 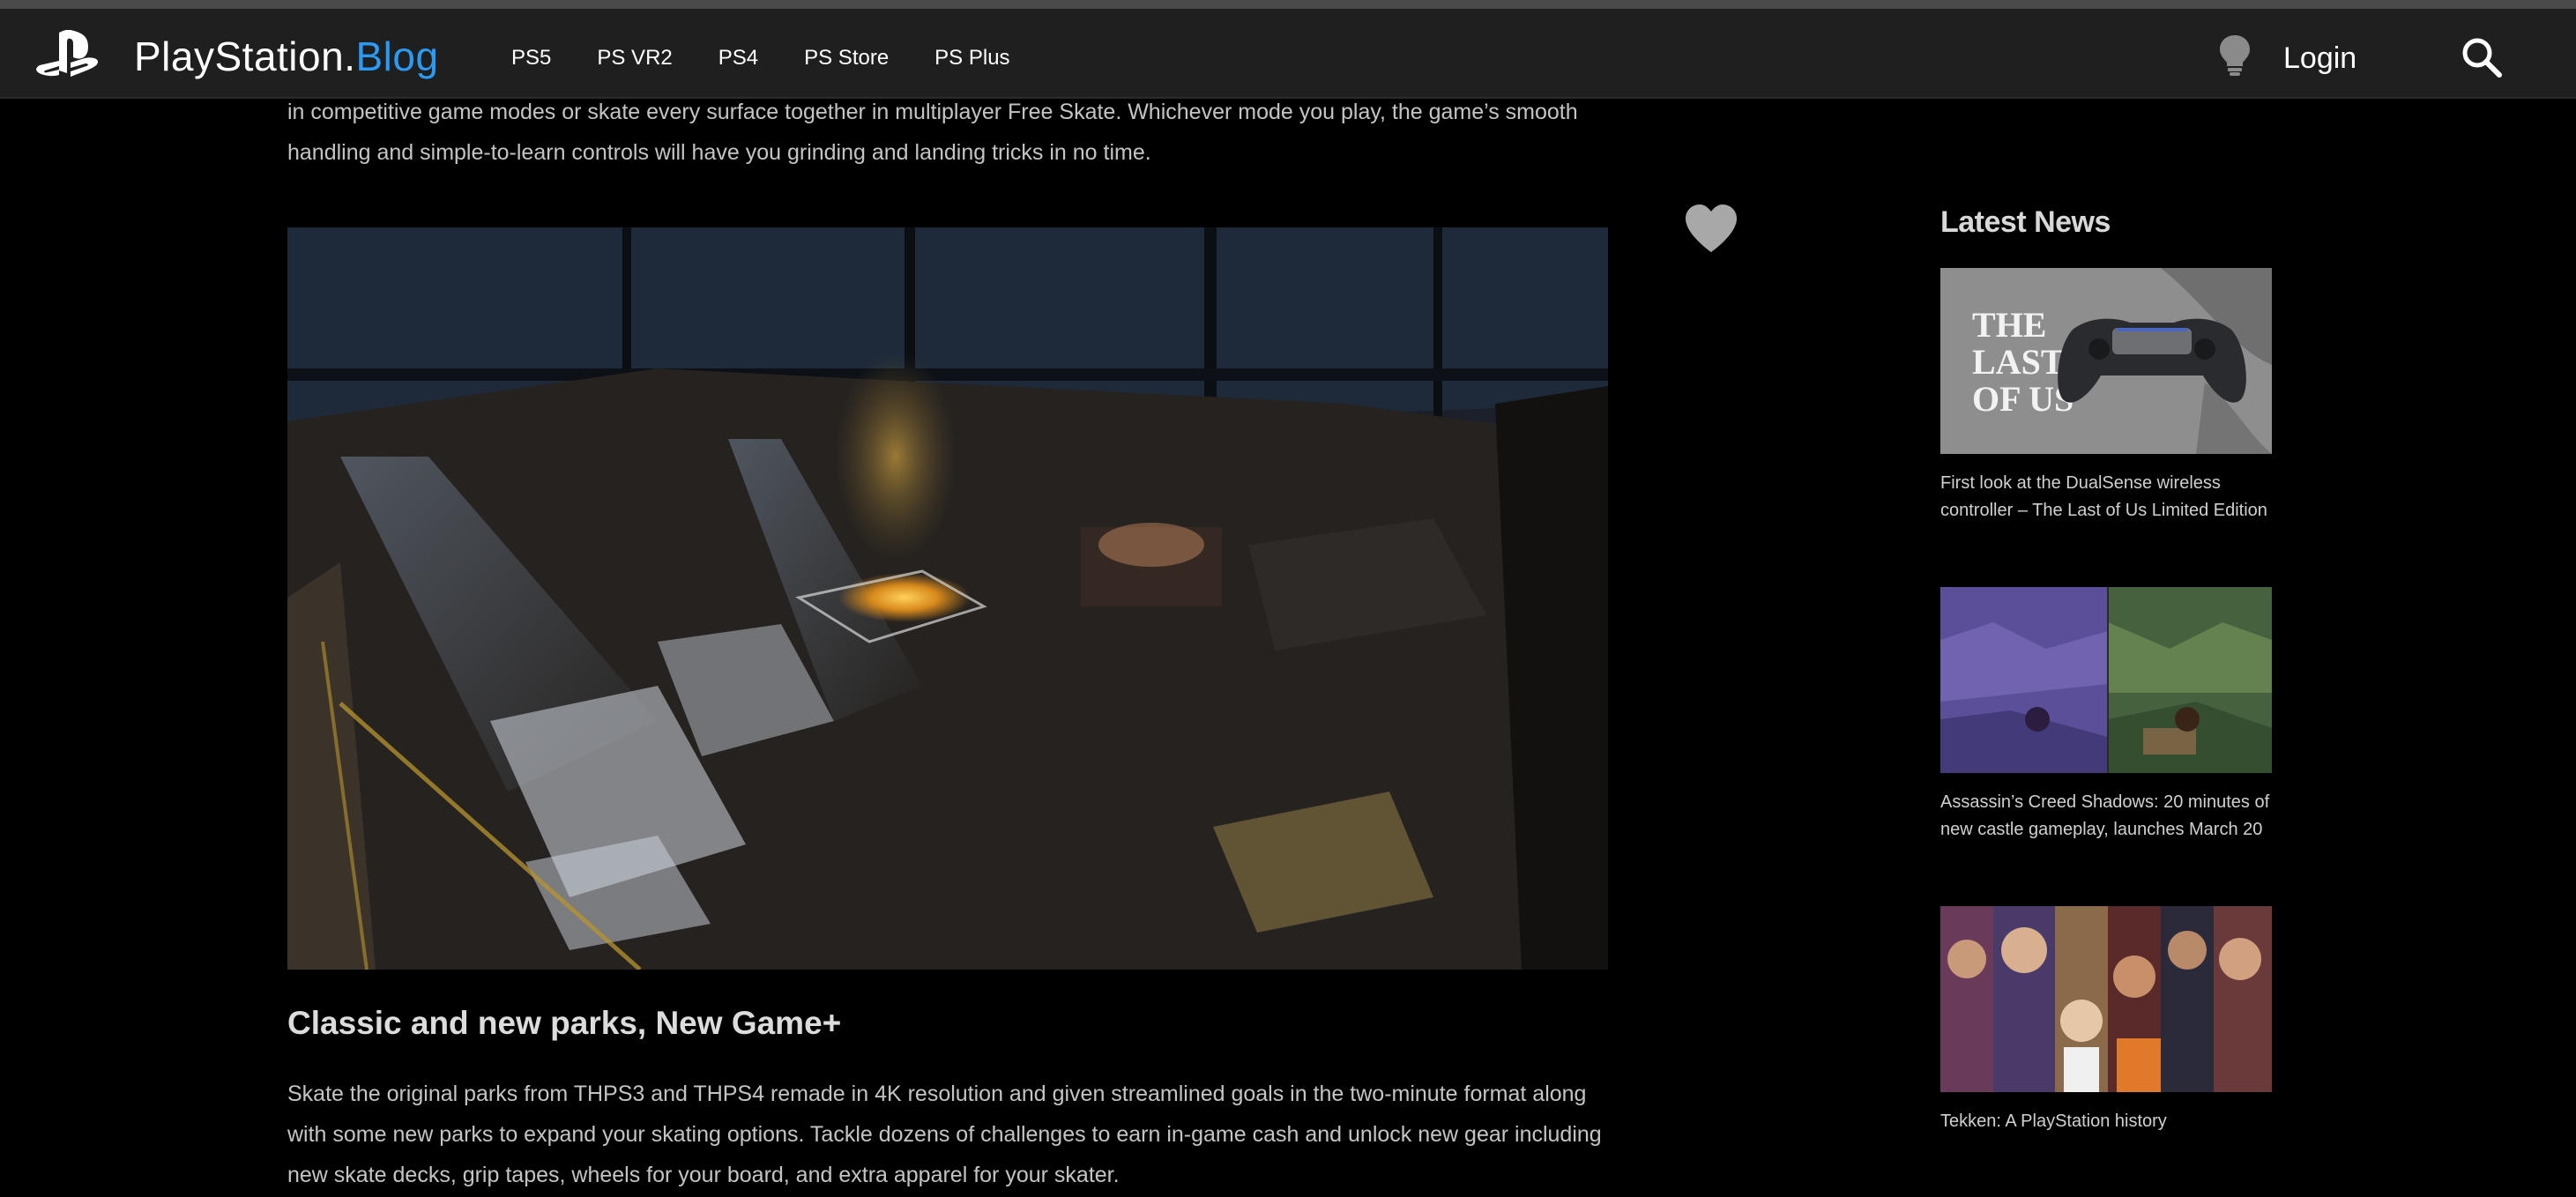 What do you see at coordinates (2009, 325) in the screenshot?
I see `thumb-title-line-1: THE` at bounding box center [2009, 325].